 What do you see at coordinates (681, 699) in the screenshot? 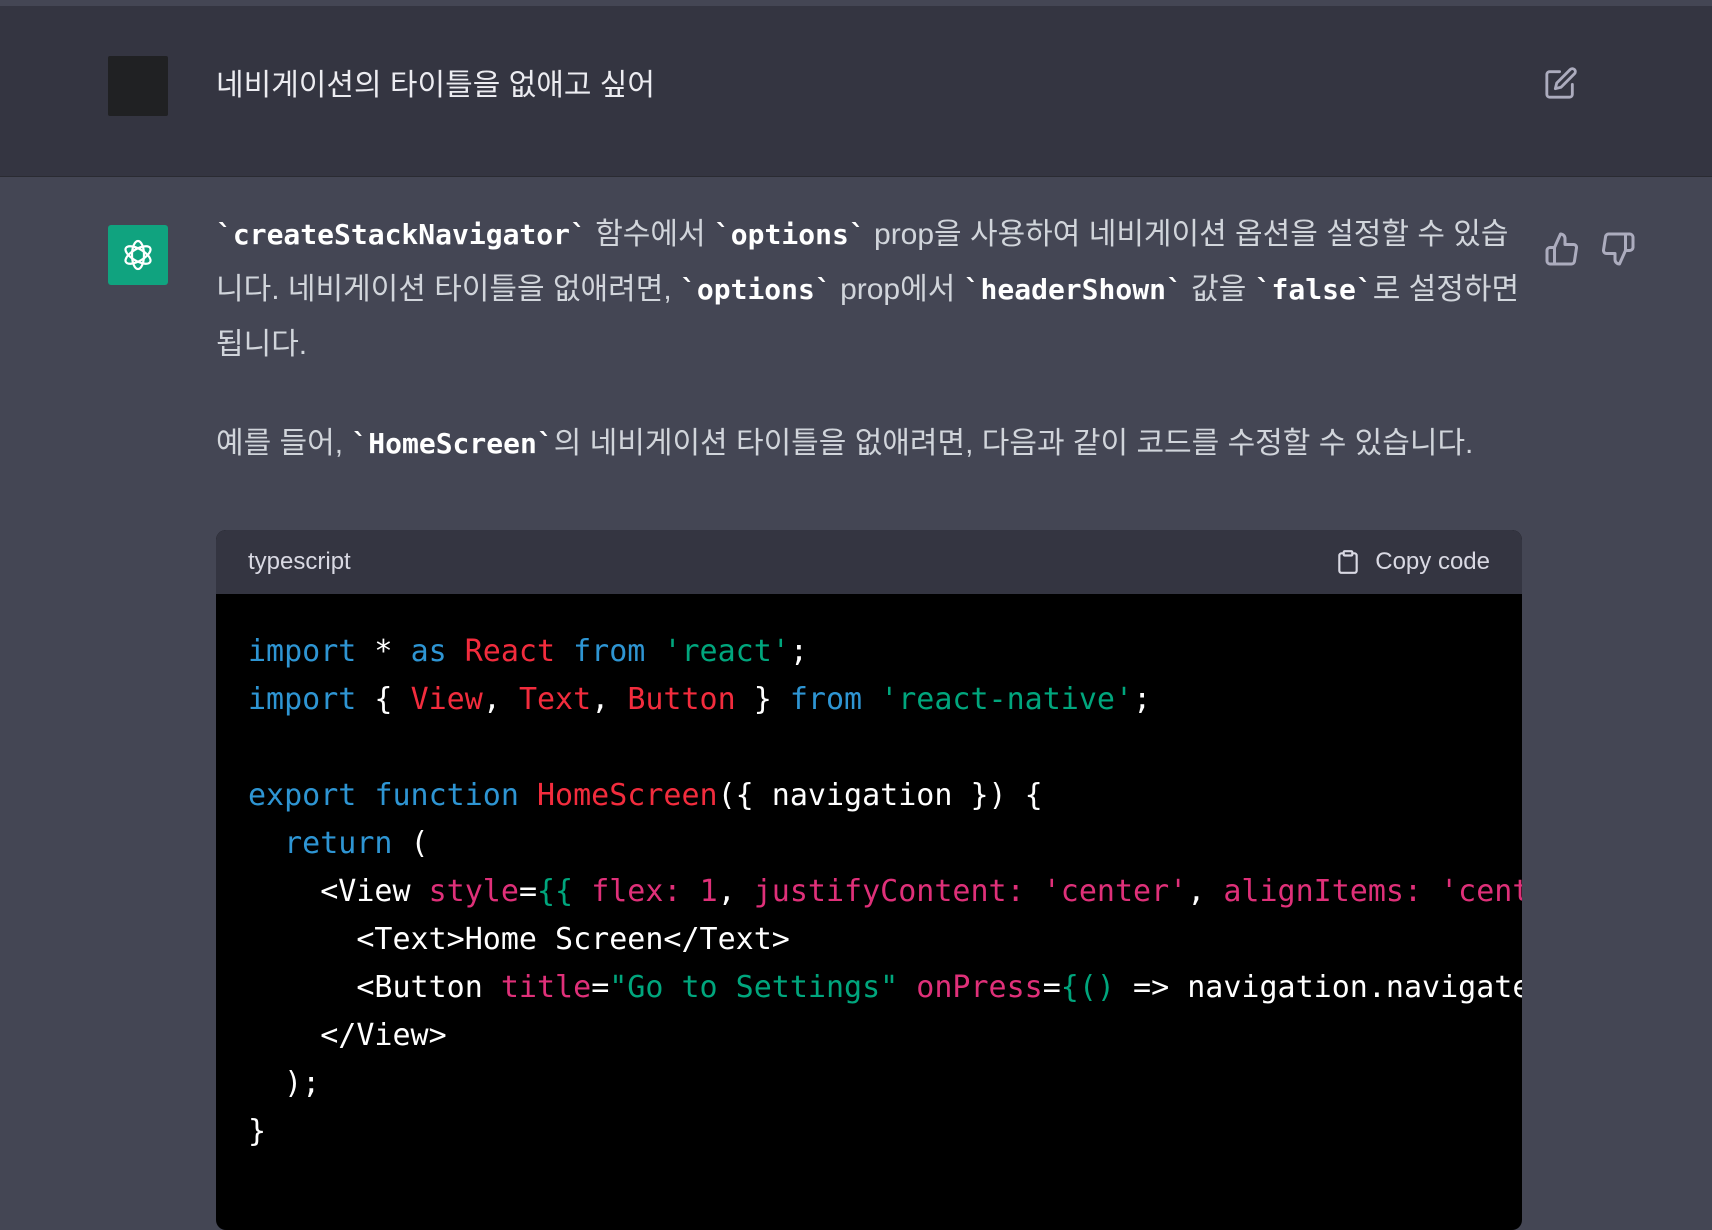
I see `code-token: Button` at bounding box center [681, 699].